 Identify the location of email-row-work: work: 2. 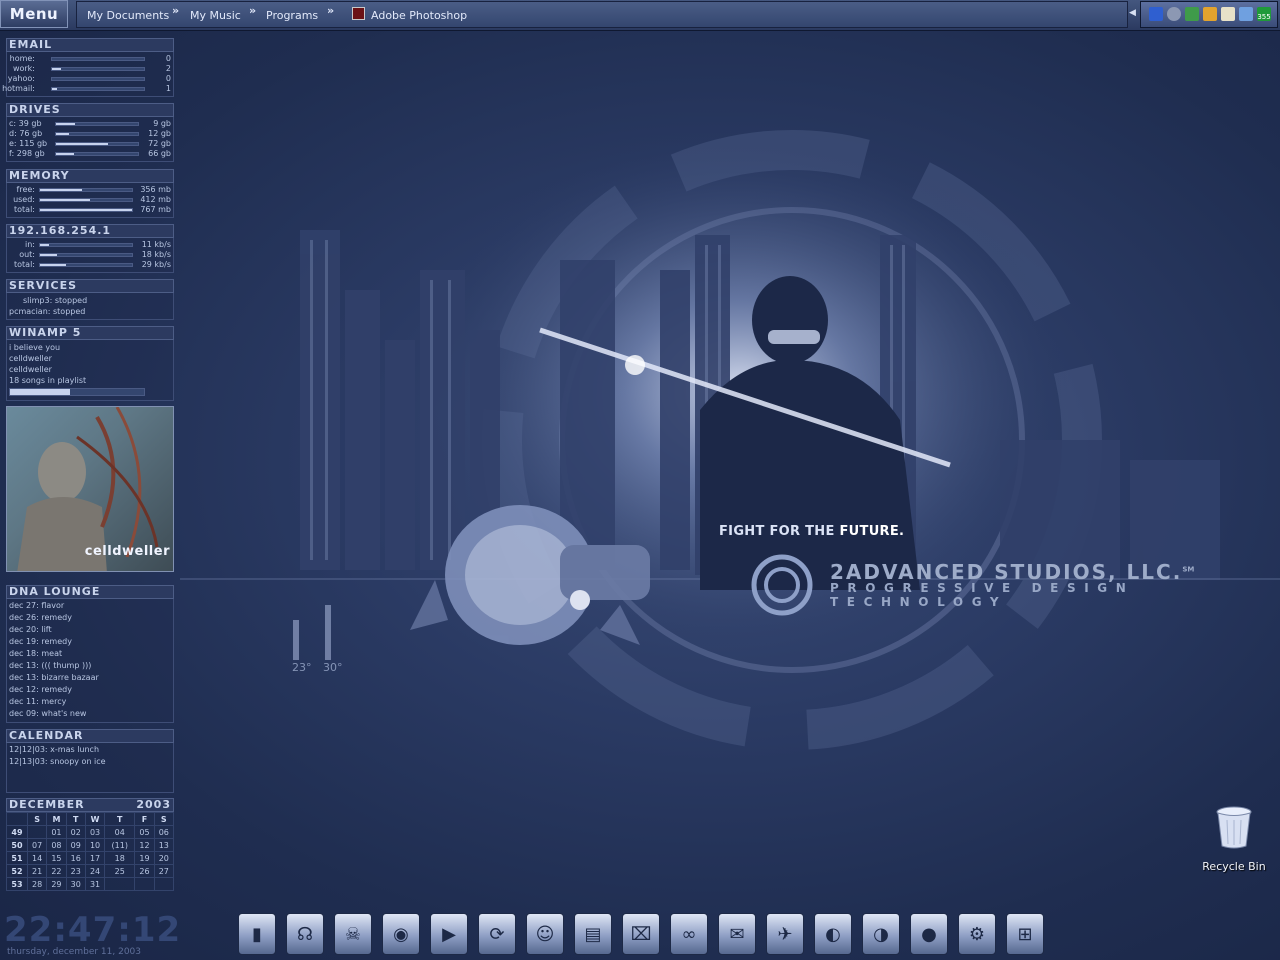
(90, 69).